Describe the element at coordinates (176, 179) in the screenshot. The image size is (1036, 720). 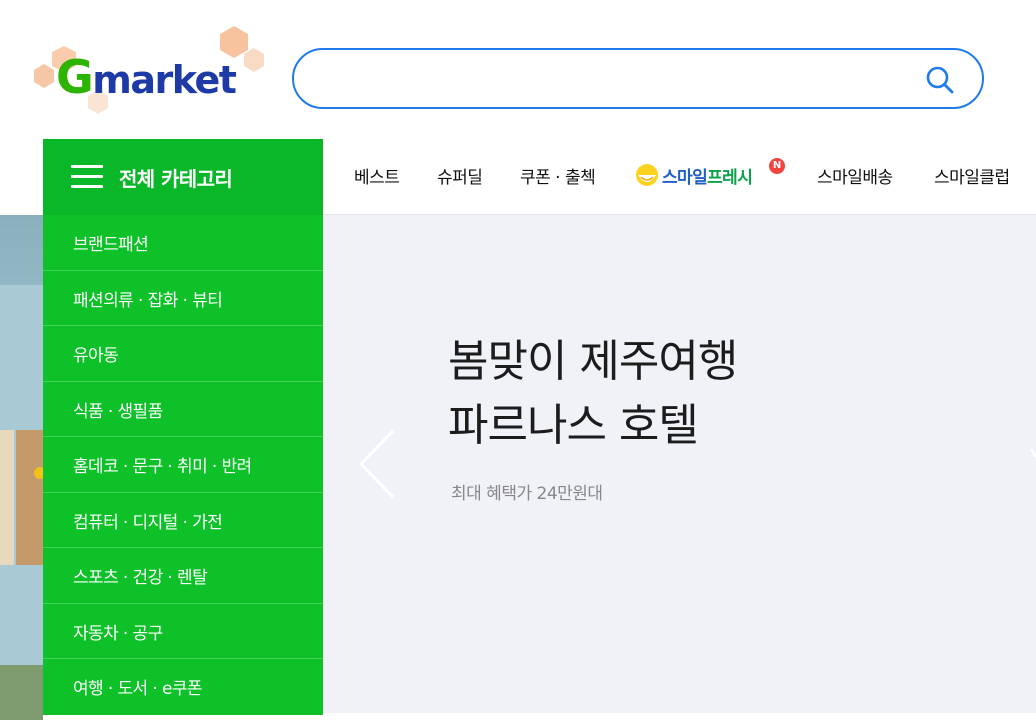
I see `all-category-label: 전체 카테고리` at that location.